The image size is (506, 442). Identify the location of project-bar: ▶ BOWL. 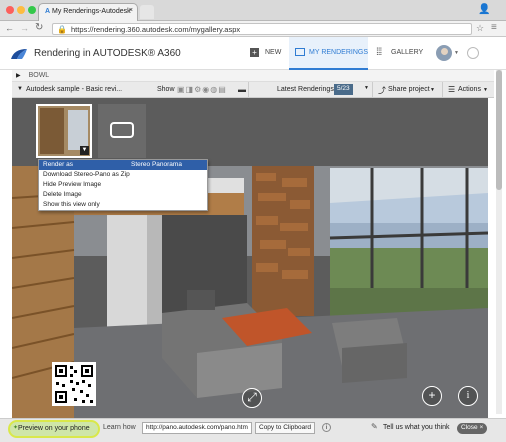
(253, 76).